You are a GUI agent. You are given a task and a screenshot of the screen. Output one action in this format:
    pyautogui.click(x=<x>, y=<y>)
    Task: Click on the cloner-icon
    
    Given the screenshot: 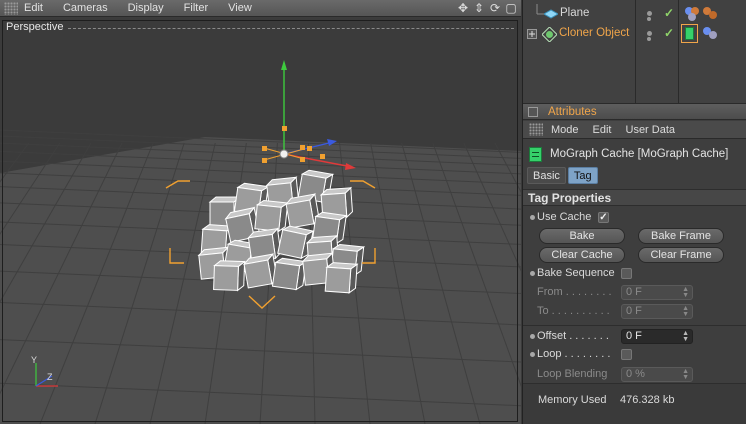 What is the action you would take?
    pyautogui.click(x=549, y=34)
    